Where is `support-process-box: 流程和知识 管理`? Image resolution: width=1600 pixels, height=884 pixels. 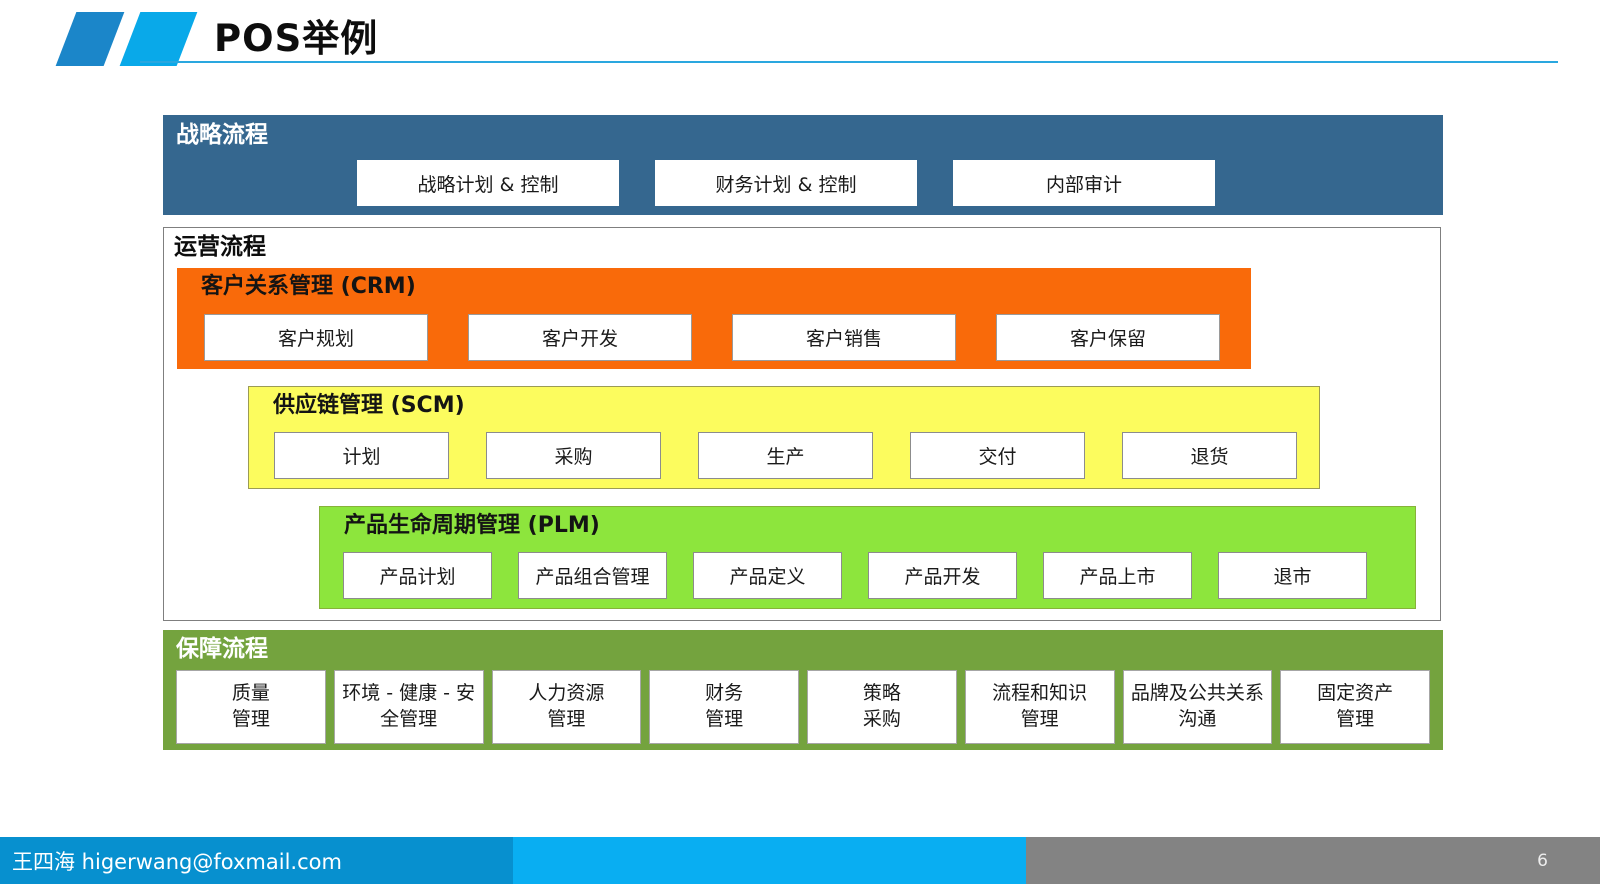 support-process-box: 流程和知识 管理 is located at coordinates (1039, 707).